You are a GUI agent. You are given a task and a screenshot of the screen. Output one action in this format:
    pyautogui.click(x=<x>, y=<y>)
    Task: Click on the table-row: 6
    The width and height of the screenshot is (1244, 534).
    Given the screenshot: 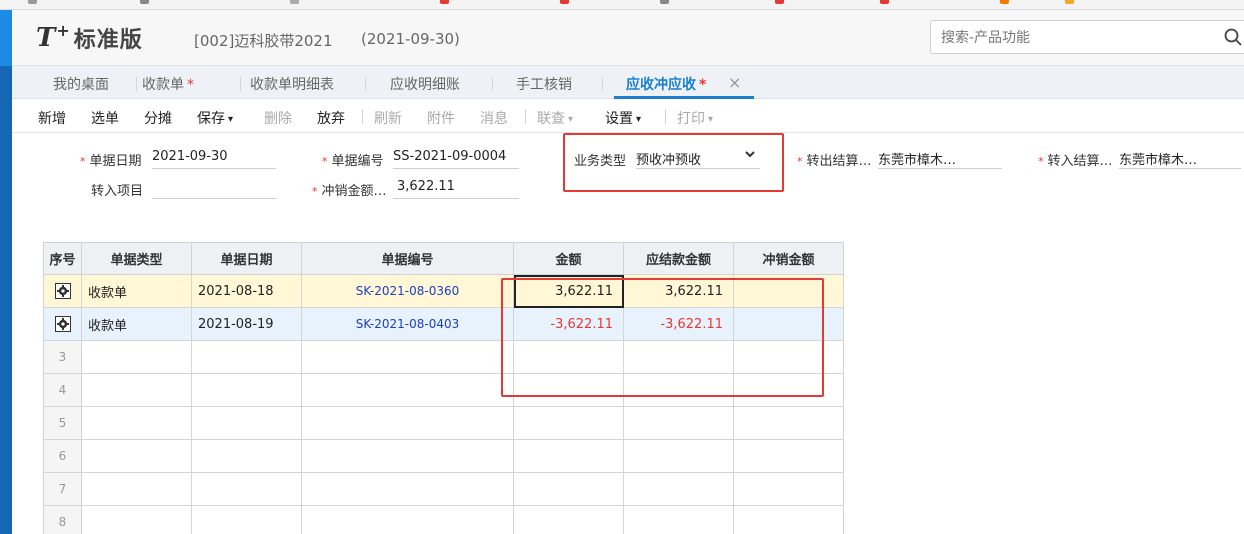 What is the action you would take?
    pyautogui.click(x=443, y=456)
    